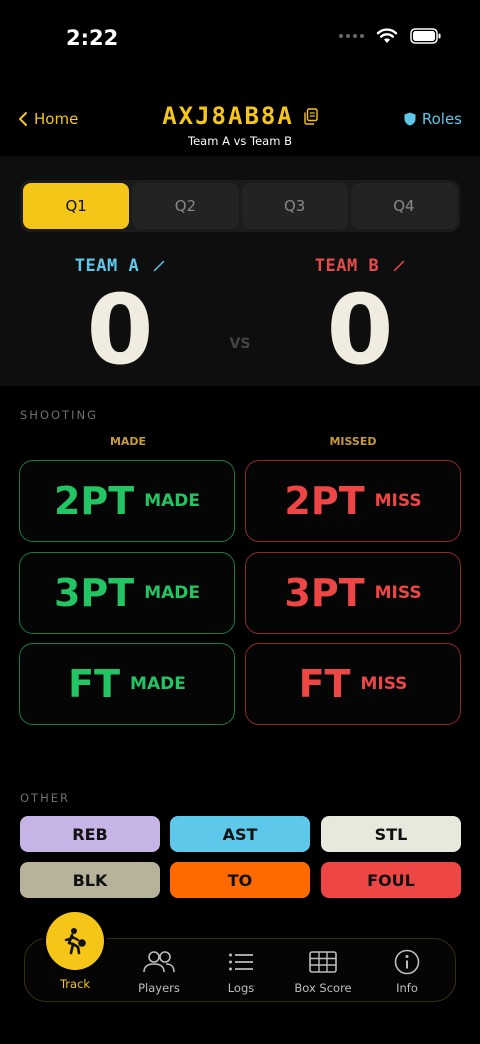  I want to click on three-point-miss-button: 3PT MISS, so click(353, 593).